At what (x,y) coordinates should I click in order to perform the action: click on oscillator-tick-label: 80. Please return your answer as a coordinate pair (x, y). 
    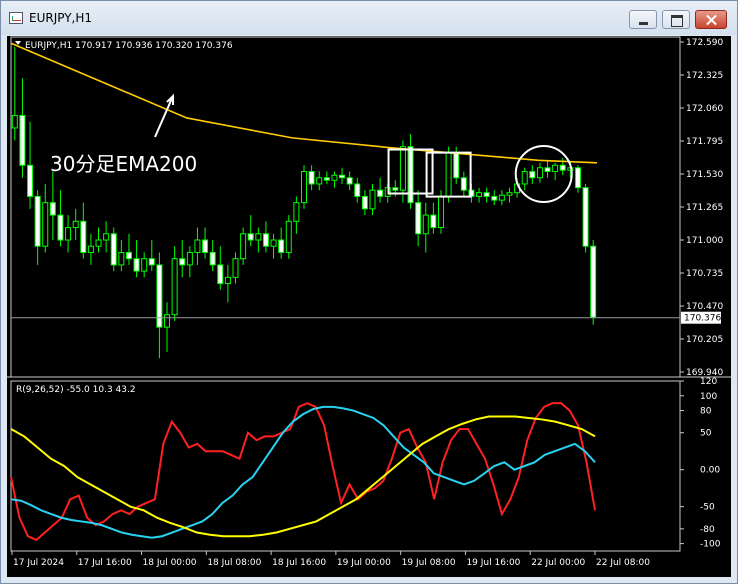
    Looking at the image, I should click on (706, 412).